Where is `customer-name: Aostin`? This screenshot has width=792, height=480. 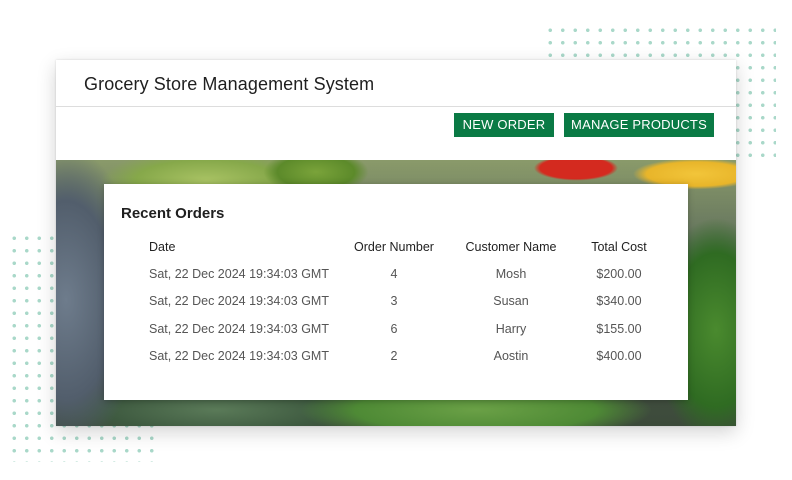 customer-name: Aostin is located at coordinates (511, 356).